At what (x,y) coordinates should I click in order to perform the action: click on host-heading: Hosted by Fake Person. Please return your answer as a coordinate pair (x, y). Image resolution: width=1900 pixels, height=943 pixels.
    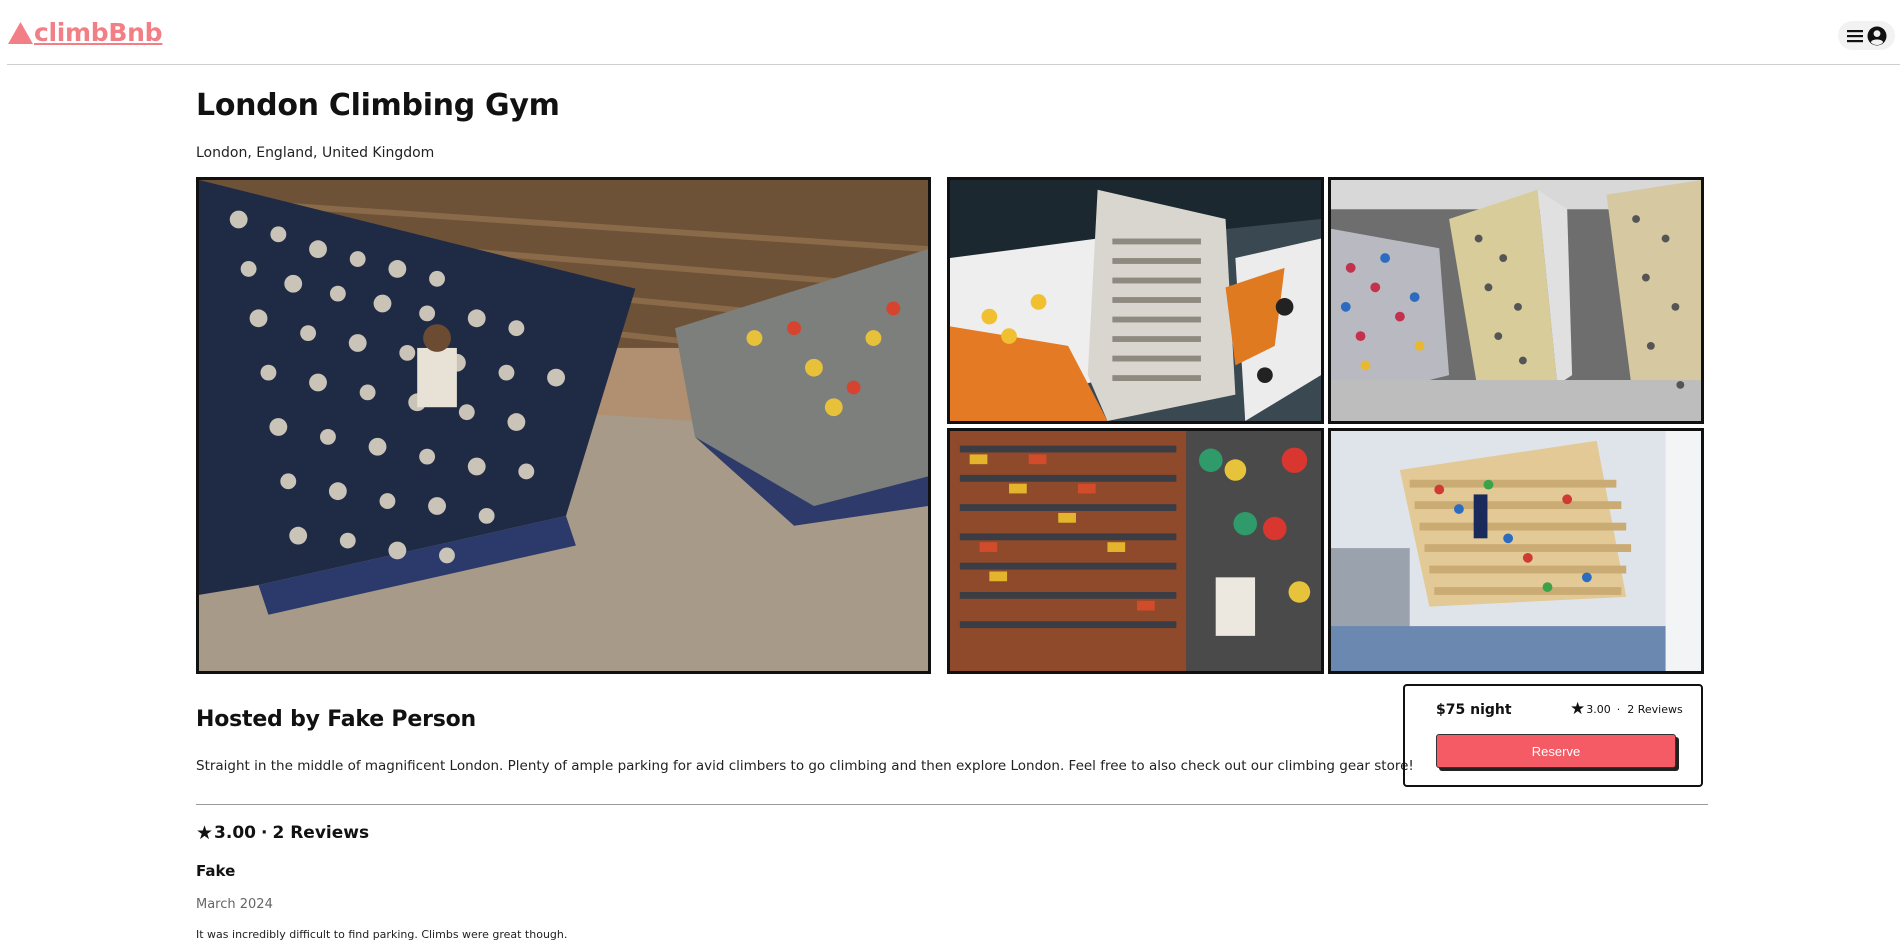
    Looking at the image, I should click on (336, 719).